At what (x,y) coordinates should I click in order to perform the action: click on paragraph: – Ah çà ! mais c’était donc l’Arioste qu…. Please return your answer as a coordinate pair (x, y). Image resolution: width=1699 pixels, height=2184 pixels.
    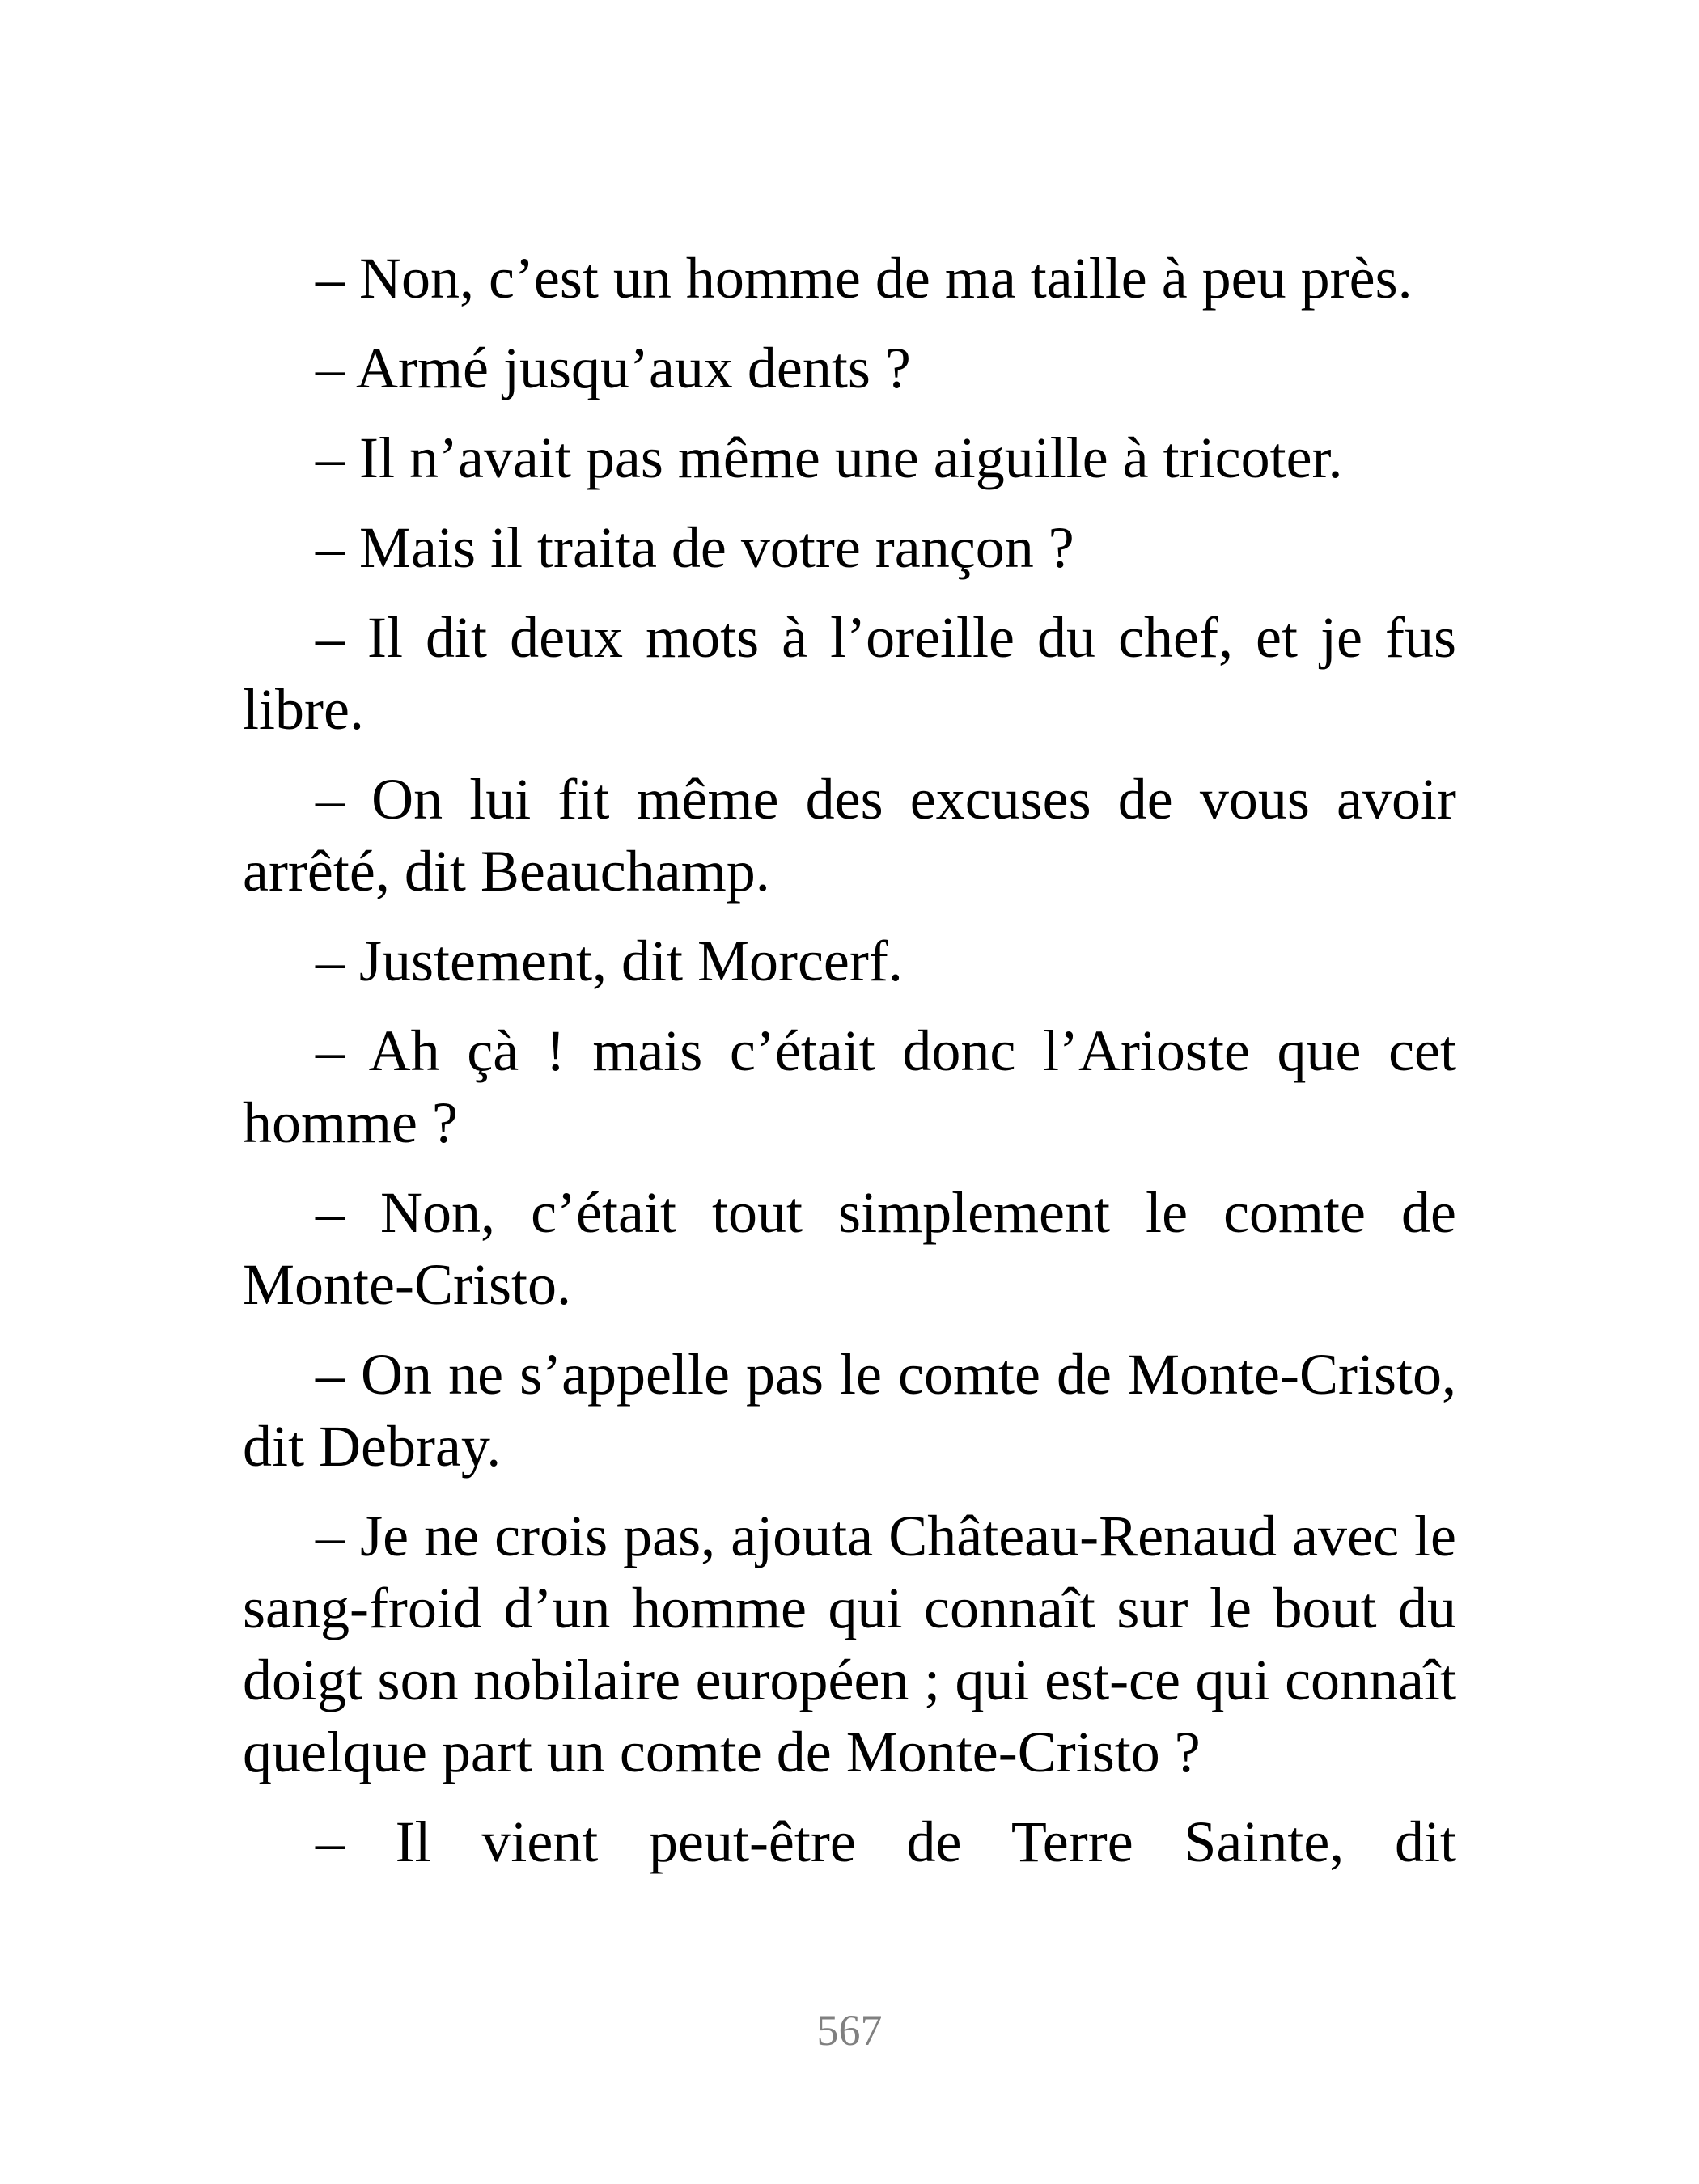
    Looking at the image, I should click on (849, 1086).